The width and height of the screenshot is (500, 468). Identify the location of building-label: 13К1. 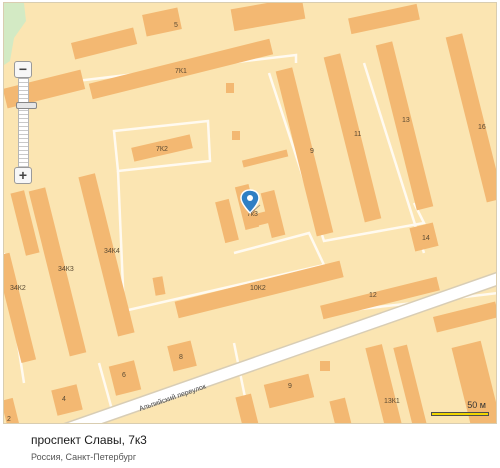
(392, 401).